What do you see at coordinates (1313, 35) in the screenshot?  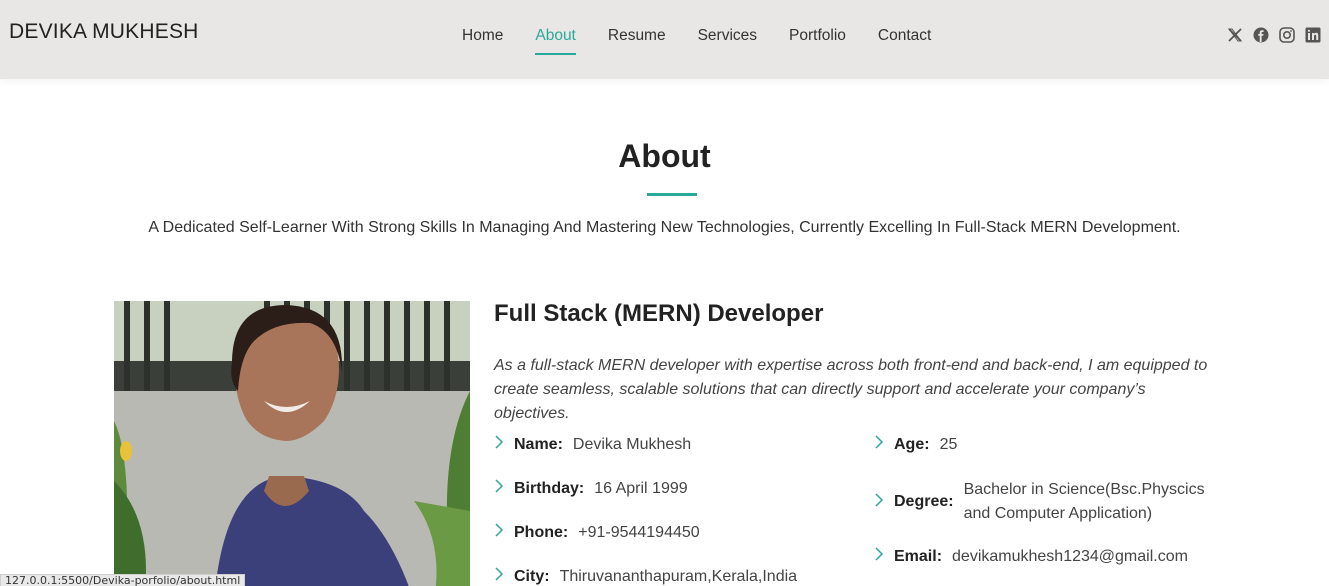 I see `linkedin-icon` at bounding box center [1313, 35].